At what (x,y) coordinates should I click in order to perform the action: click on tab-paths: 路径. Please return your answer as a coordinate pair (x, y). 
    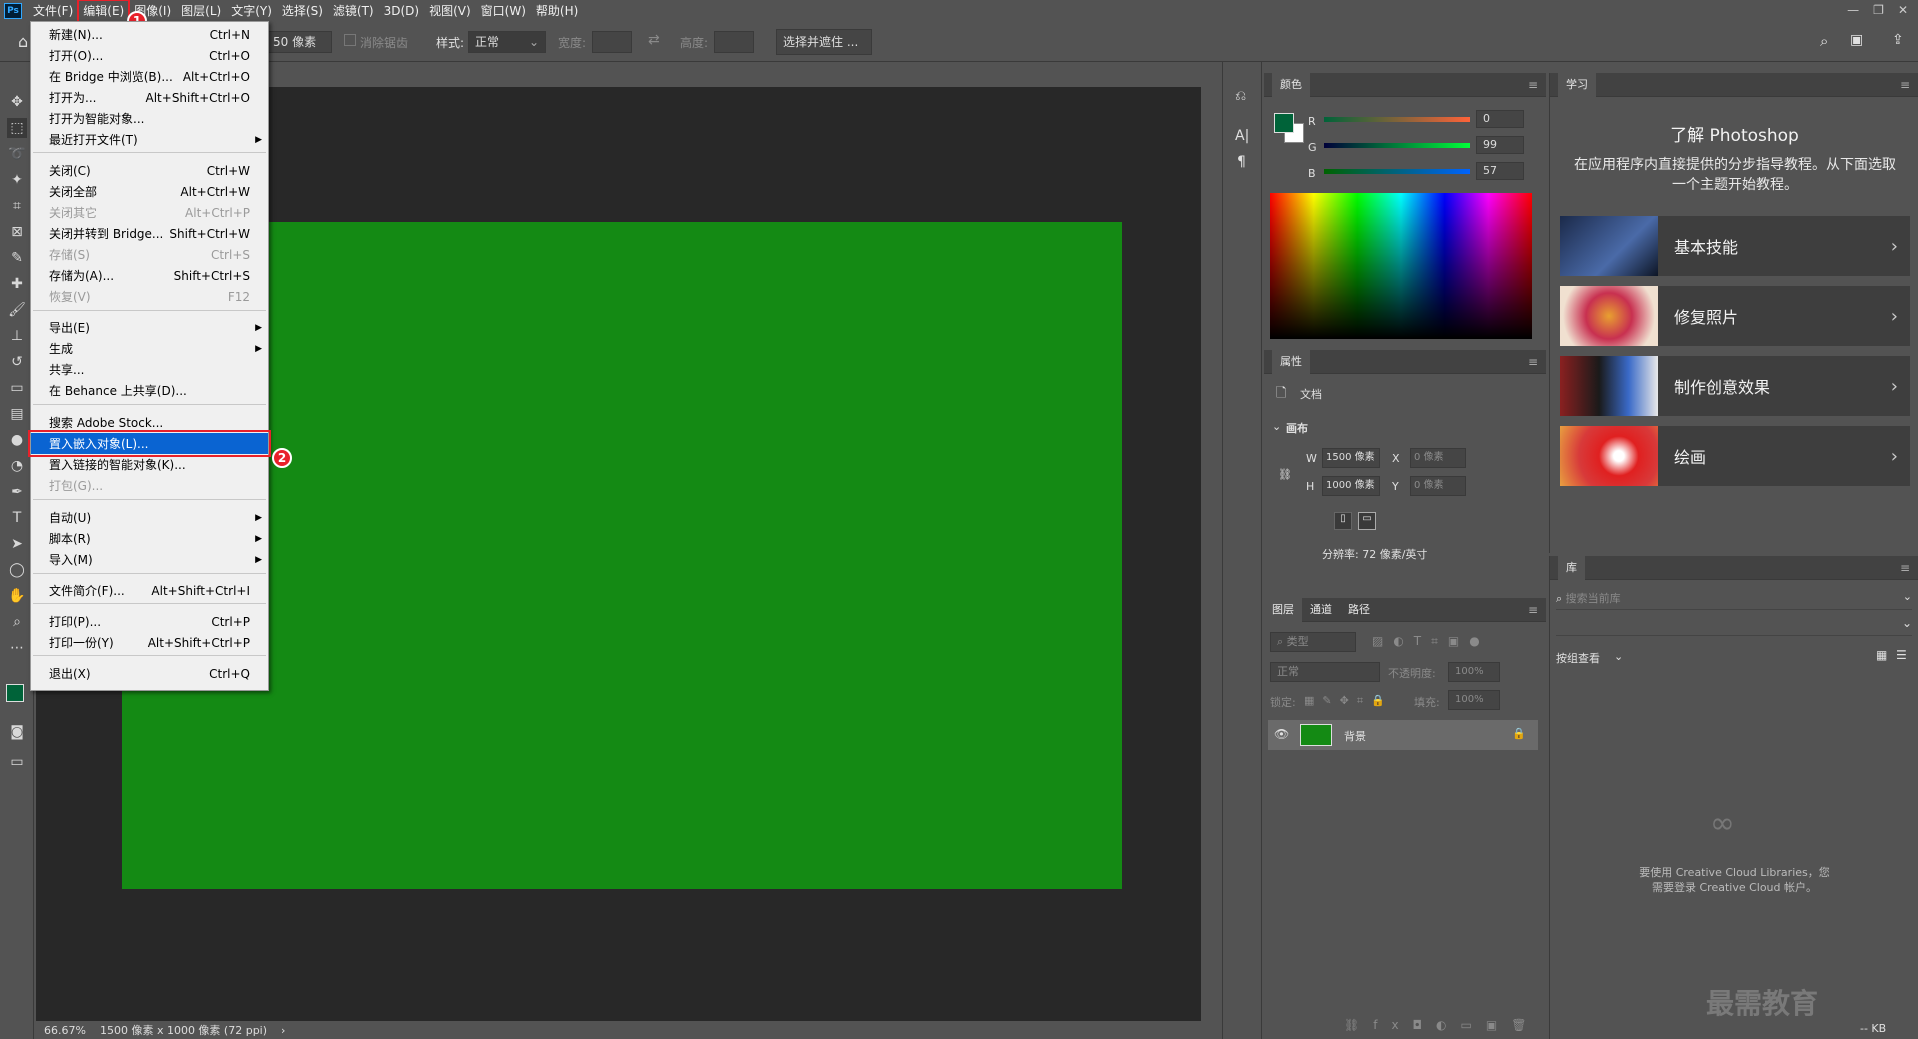
    Looking at the image, I should click on (1359, 610).